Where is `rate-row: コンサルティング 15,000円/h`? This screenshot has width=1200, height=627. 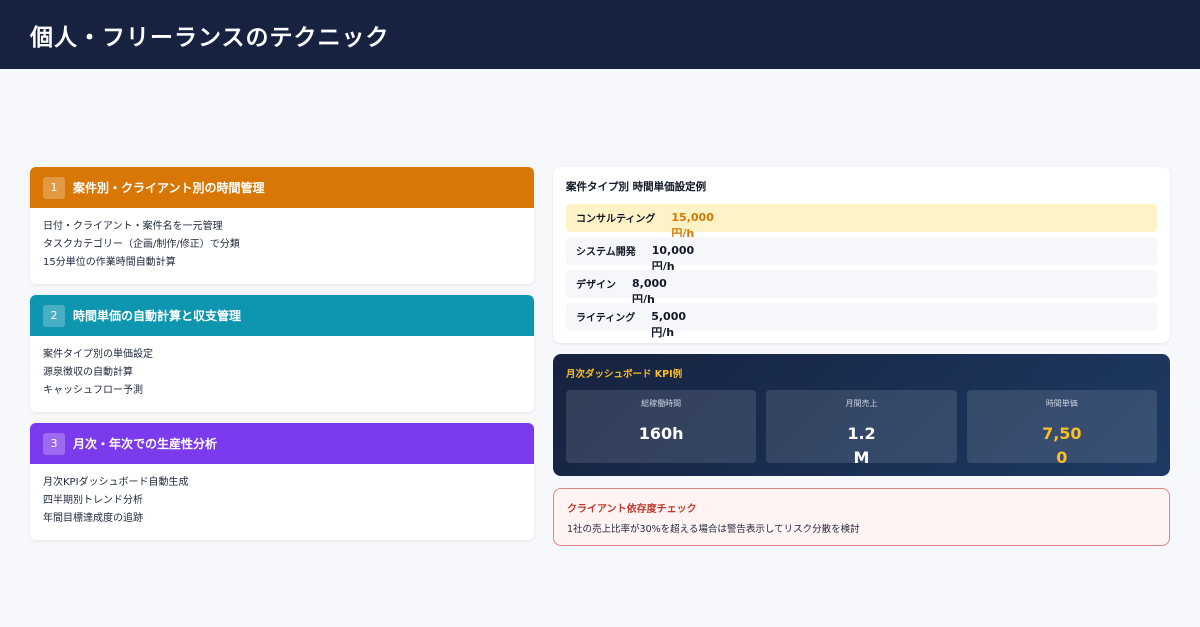 rate-row: コンサルティング 15,000円/h is located at coordinates (861, 222).